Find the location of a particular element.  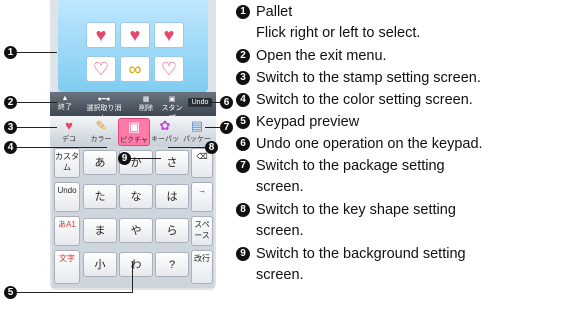

callout-8: 8 is located at coordinates (211, 147).